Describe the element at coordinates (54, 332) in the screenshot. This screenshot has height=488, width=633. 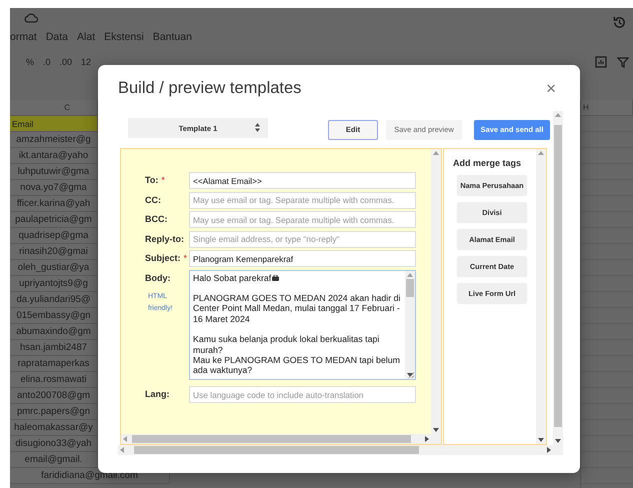
I see `table-cell: abumaxindo@gm` at that location.